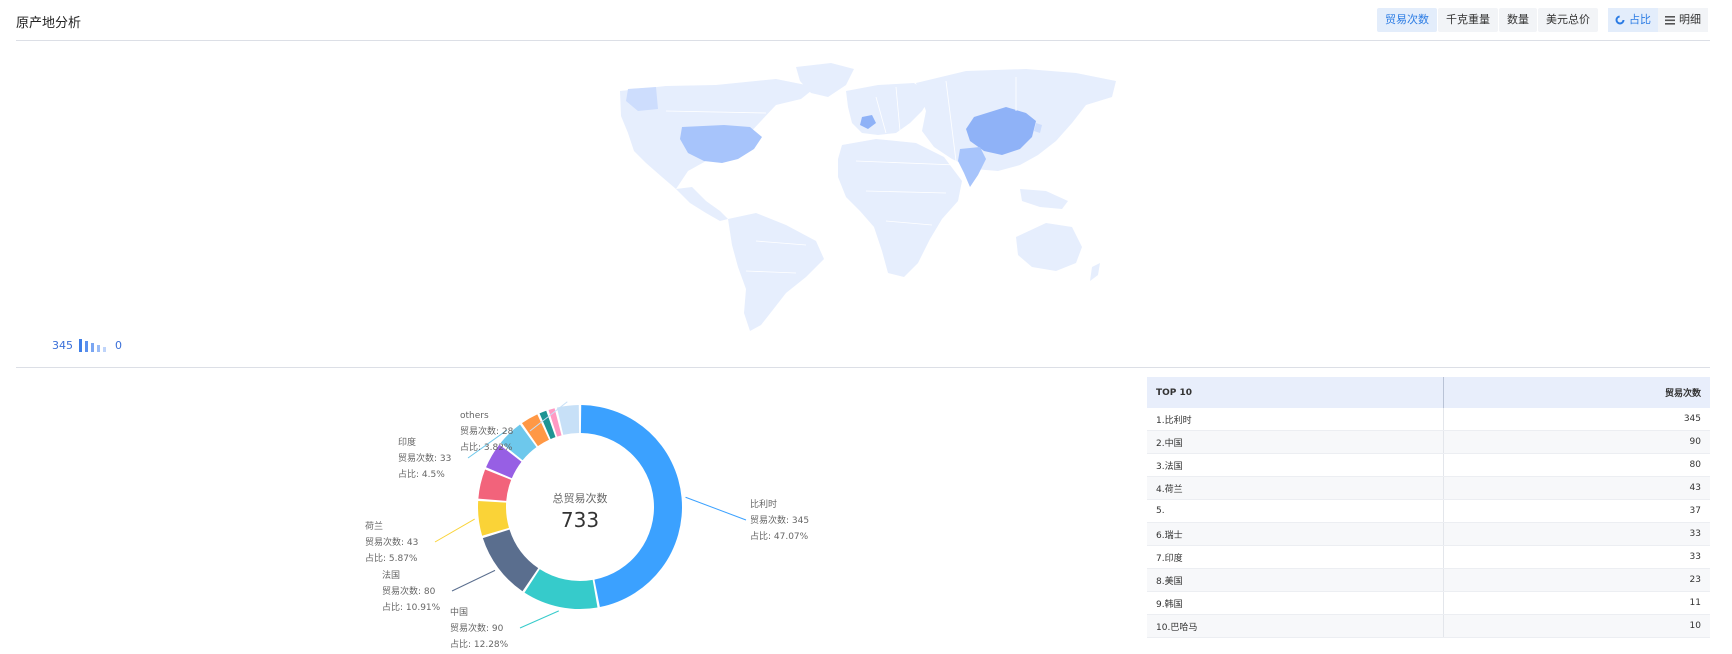 The height and width of the screenshot is (654, 1732). What do you see at coordinates (424, 458) in the screenshot?
I see `slice-label-value: 贸易次数: 33` at bounding box center [424, 458].